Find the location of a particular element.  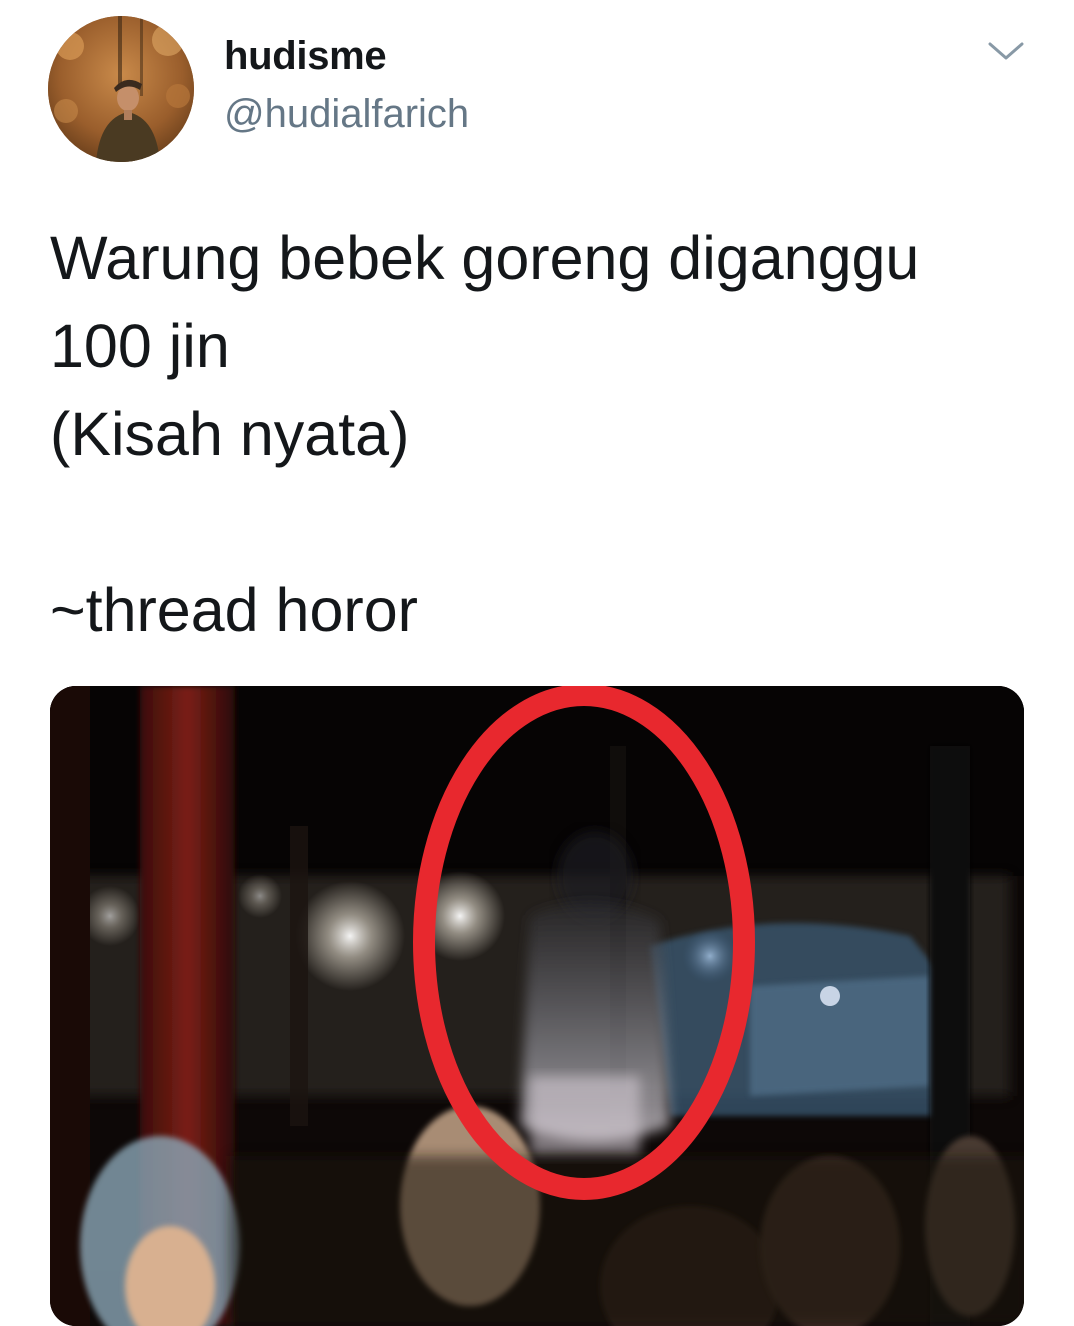

avatar is located at coordinates (121, 89).